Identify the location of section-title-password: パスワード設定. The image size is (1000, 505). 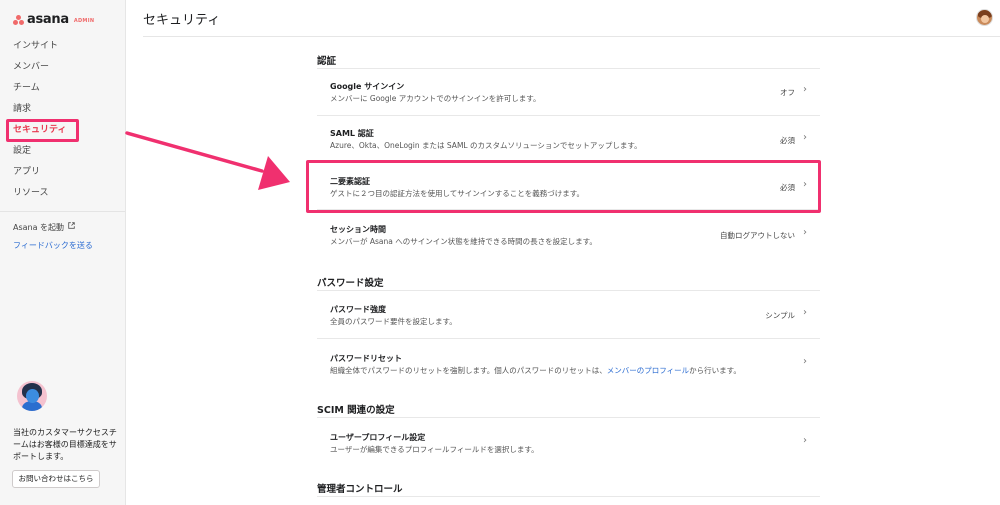
(350, 283).